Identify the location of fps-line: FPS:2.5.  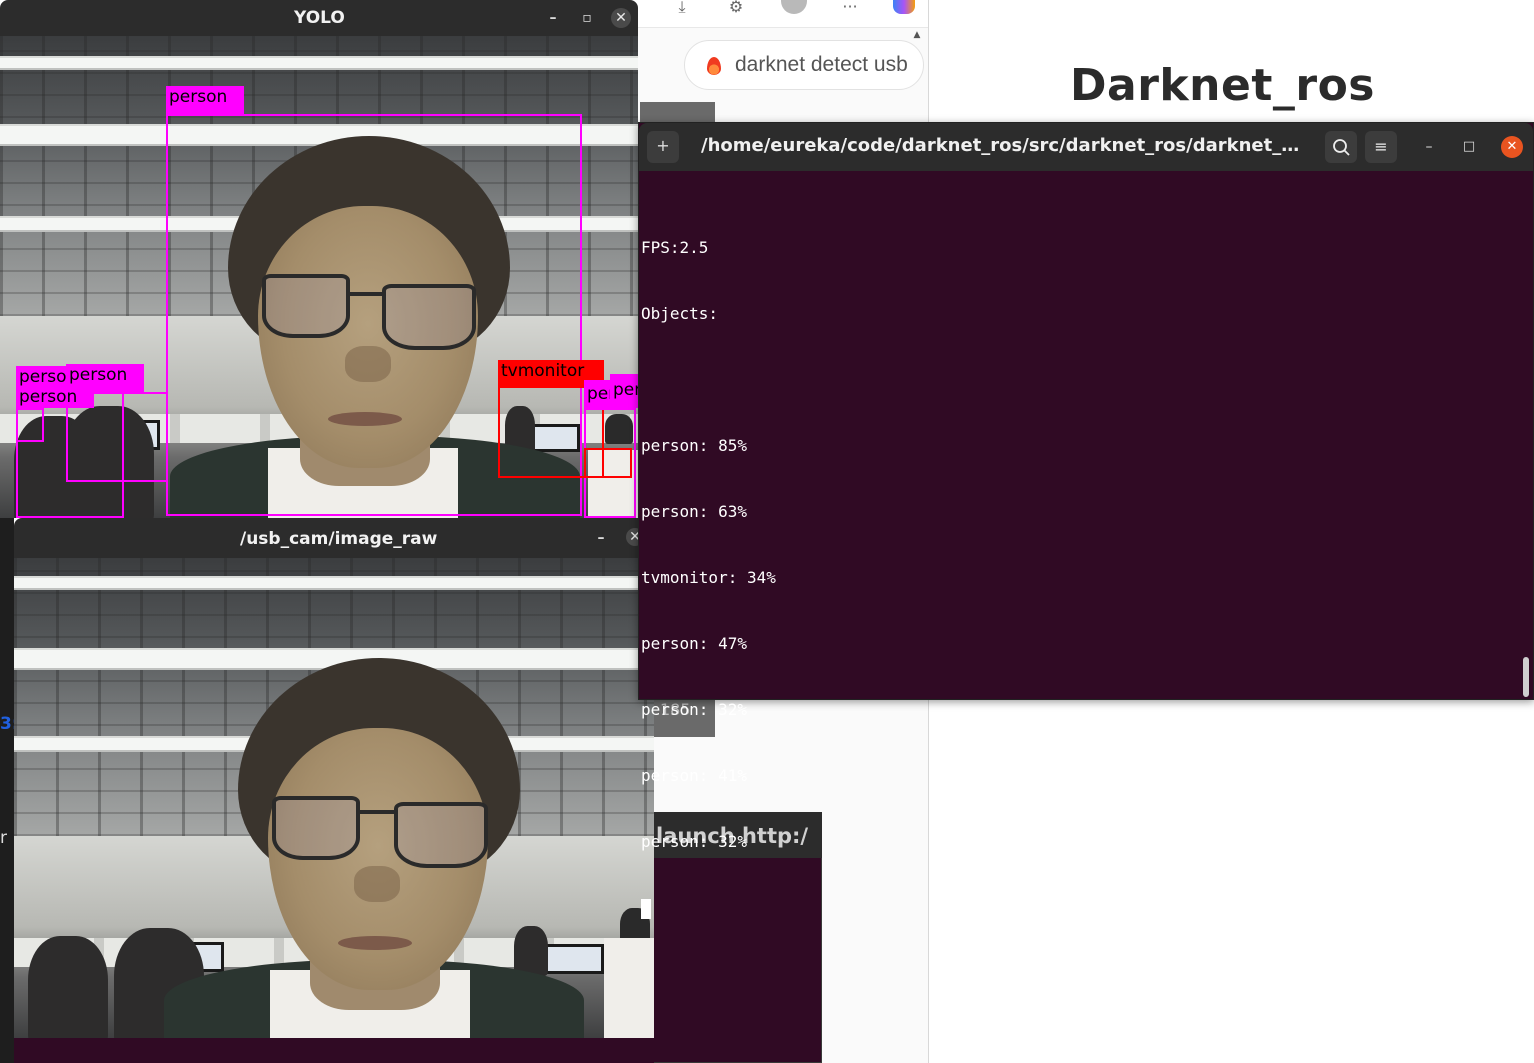
(675, 247).